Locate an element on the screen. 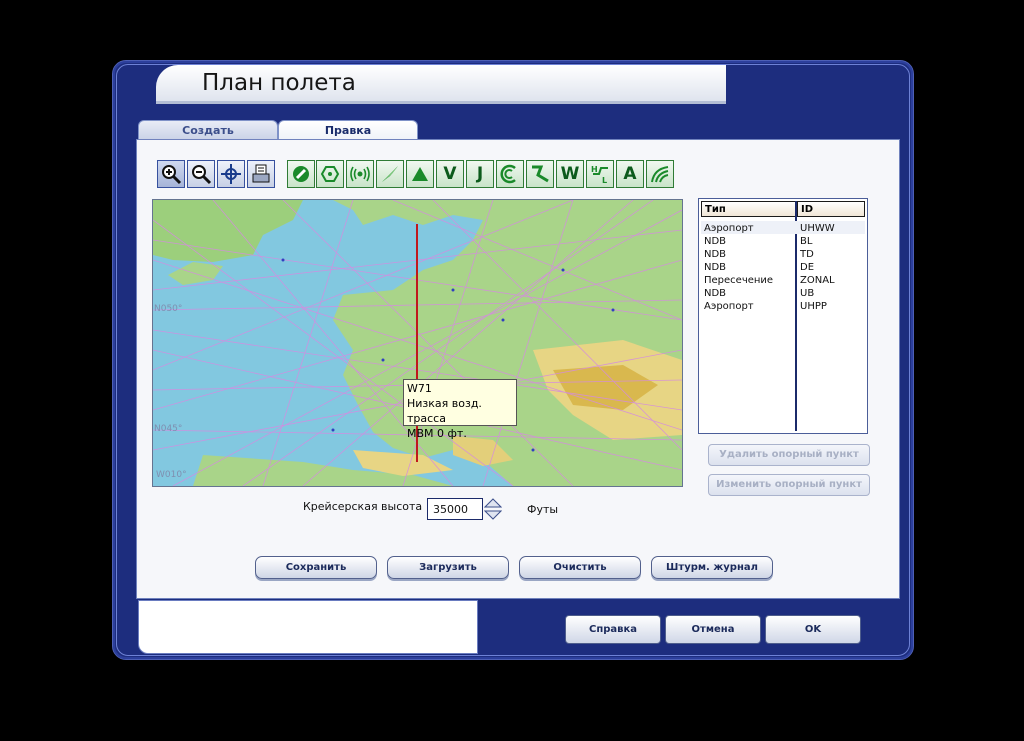  zoom-in-button is located at coordinates (171, 174).